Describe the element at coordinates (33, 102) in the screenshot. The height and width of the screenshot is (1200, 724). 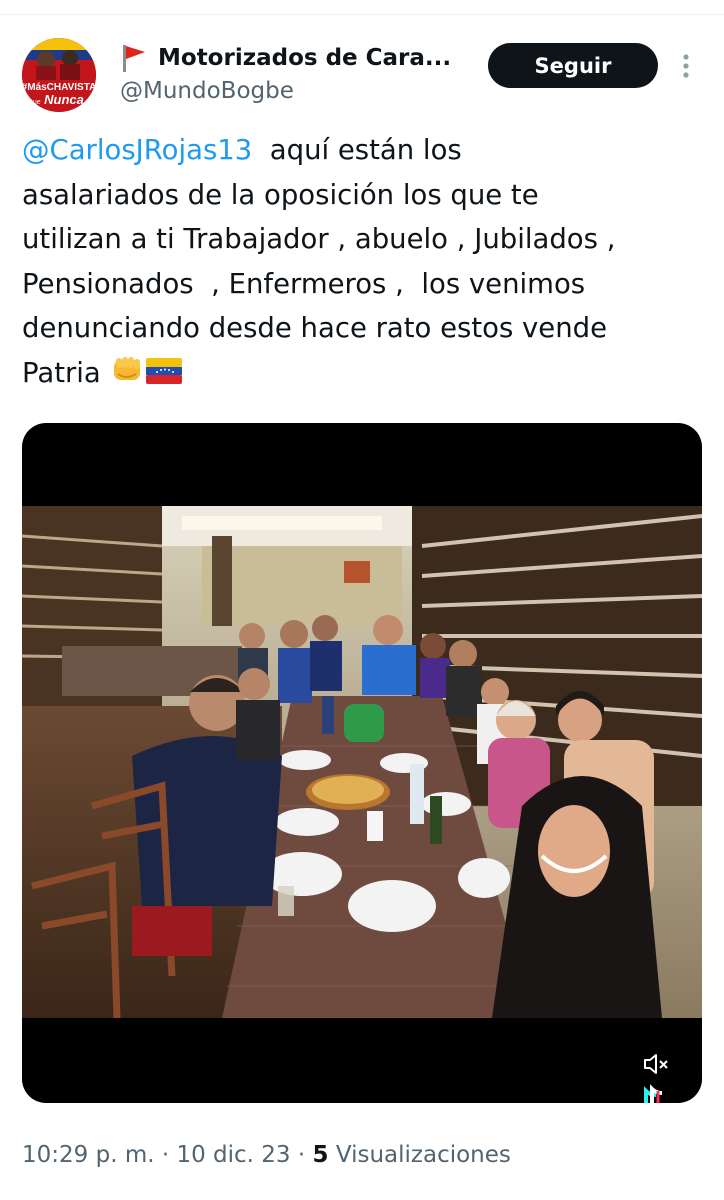
I see `avatar-text-left: Que` at that location.